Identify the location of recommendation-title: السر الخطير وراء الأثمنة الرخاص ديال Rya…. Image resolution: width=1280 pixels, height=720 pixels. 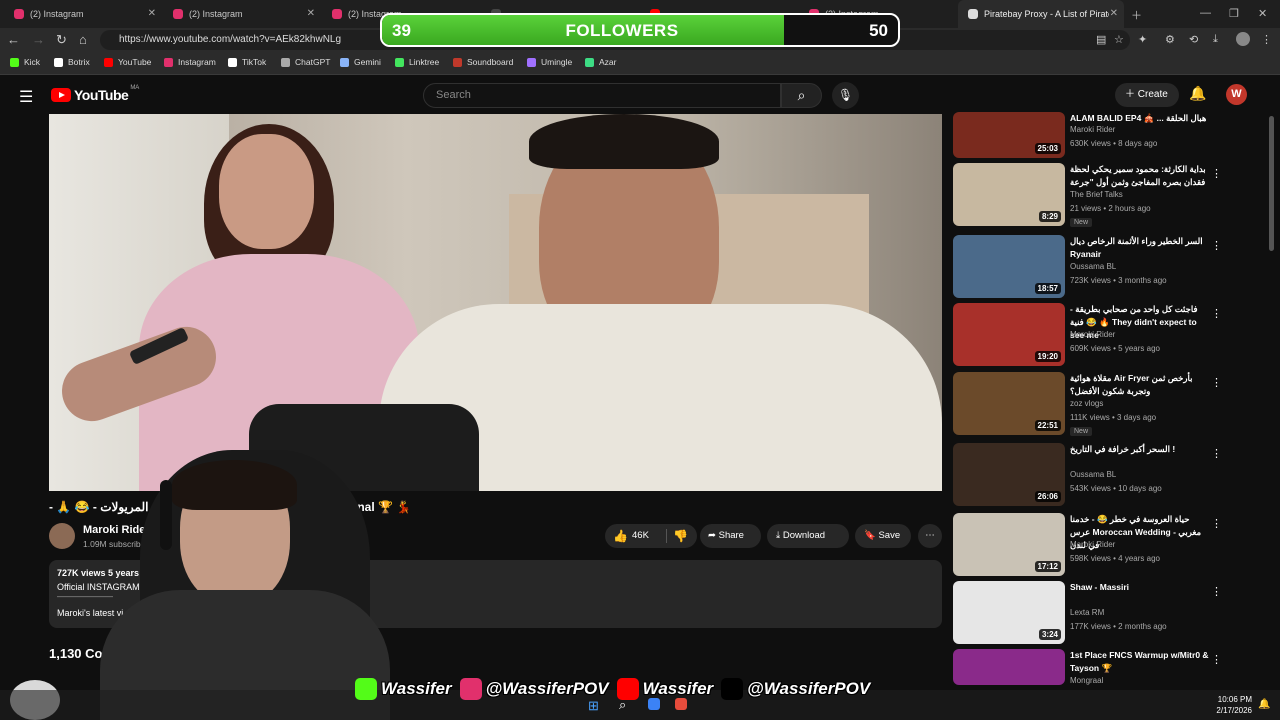
(1140, 248).